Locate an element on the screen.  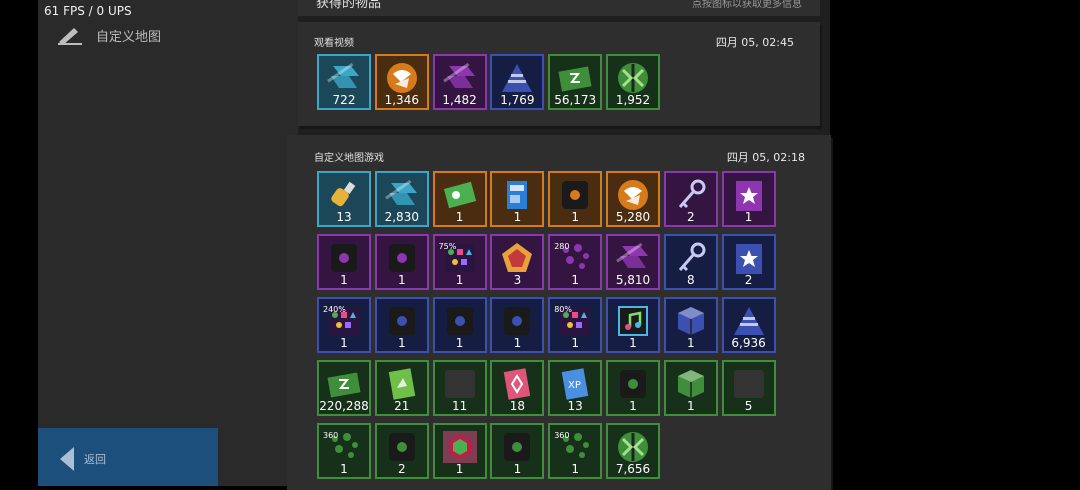
item-count: 722 is located at coordinates (344, 100).